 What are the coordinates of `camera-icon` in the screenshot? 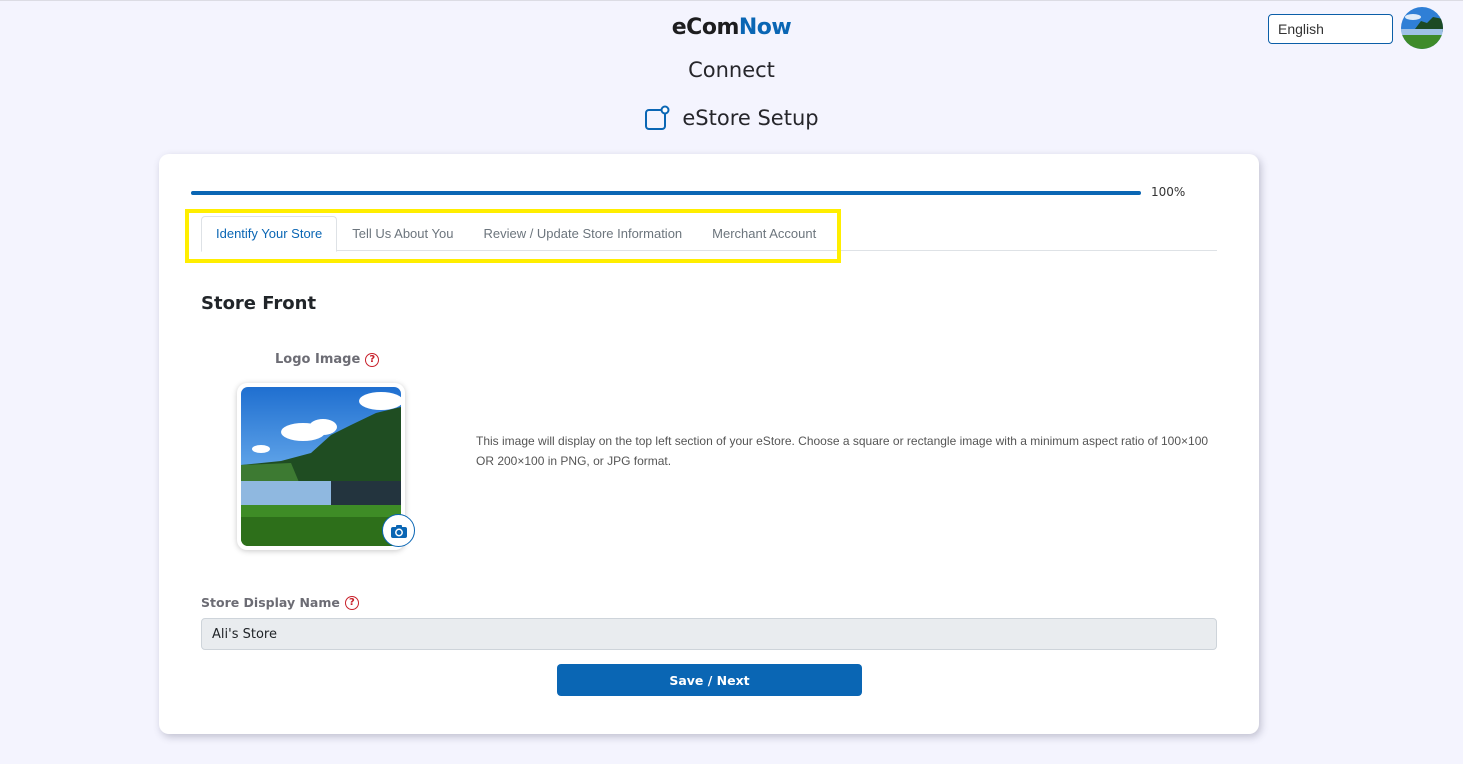 It's located at (398, 531).